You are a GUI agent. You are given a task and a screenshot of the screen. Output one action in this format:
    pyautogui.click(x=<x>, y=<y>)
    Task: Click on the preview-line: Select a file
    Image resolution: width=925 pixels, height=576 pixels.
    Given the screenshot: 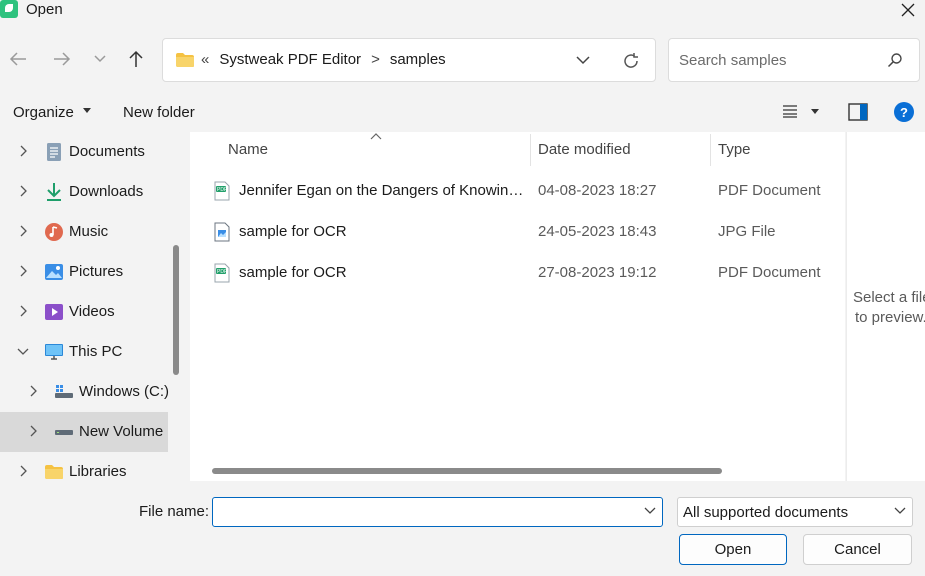 What is the action you would take?
    pyautogui.click(x=889, y=297)
    